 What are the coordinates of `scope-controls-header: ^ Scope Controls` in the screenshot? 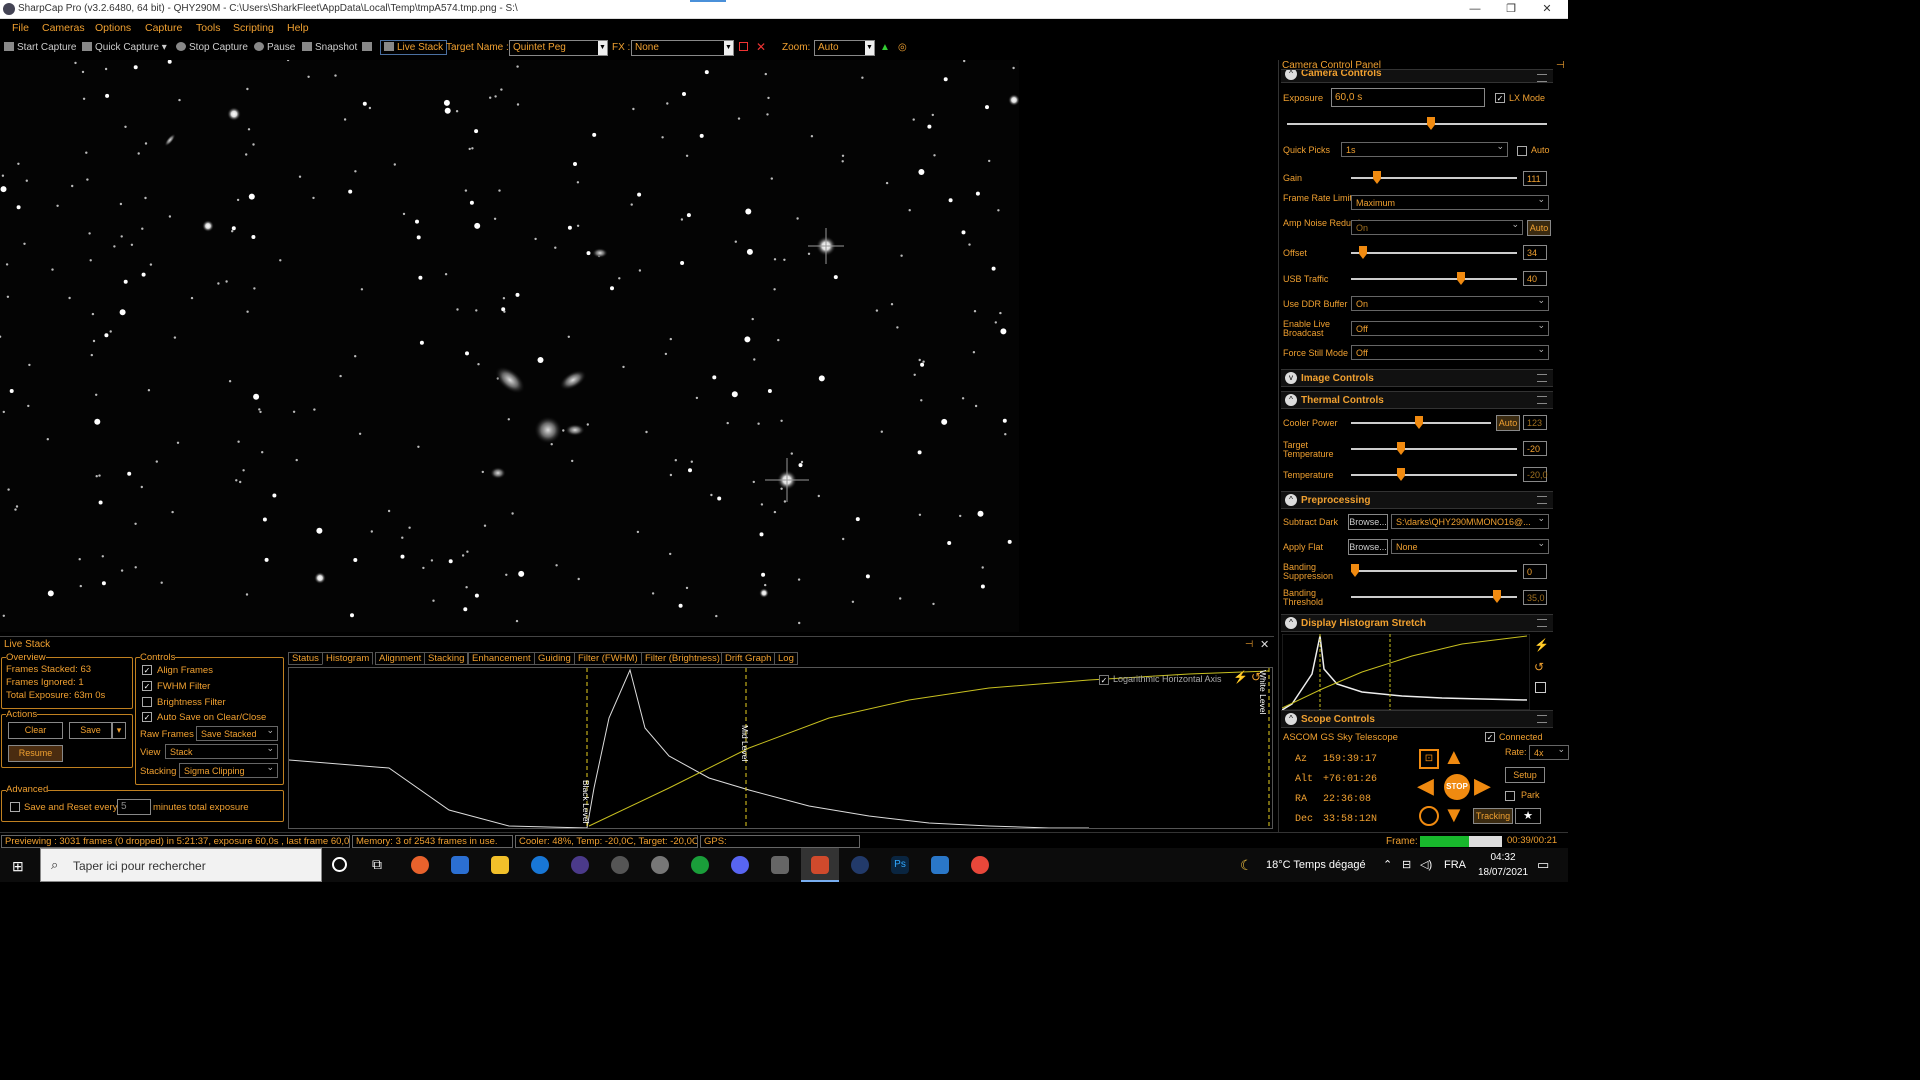 It's located at (1417, 719).